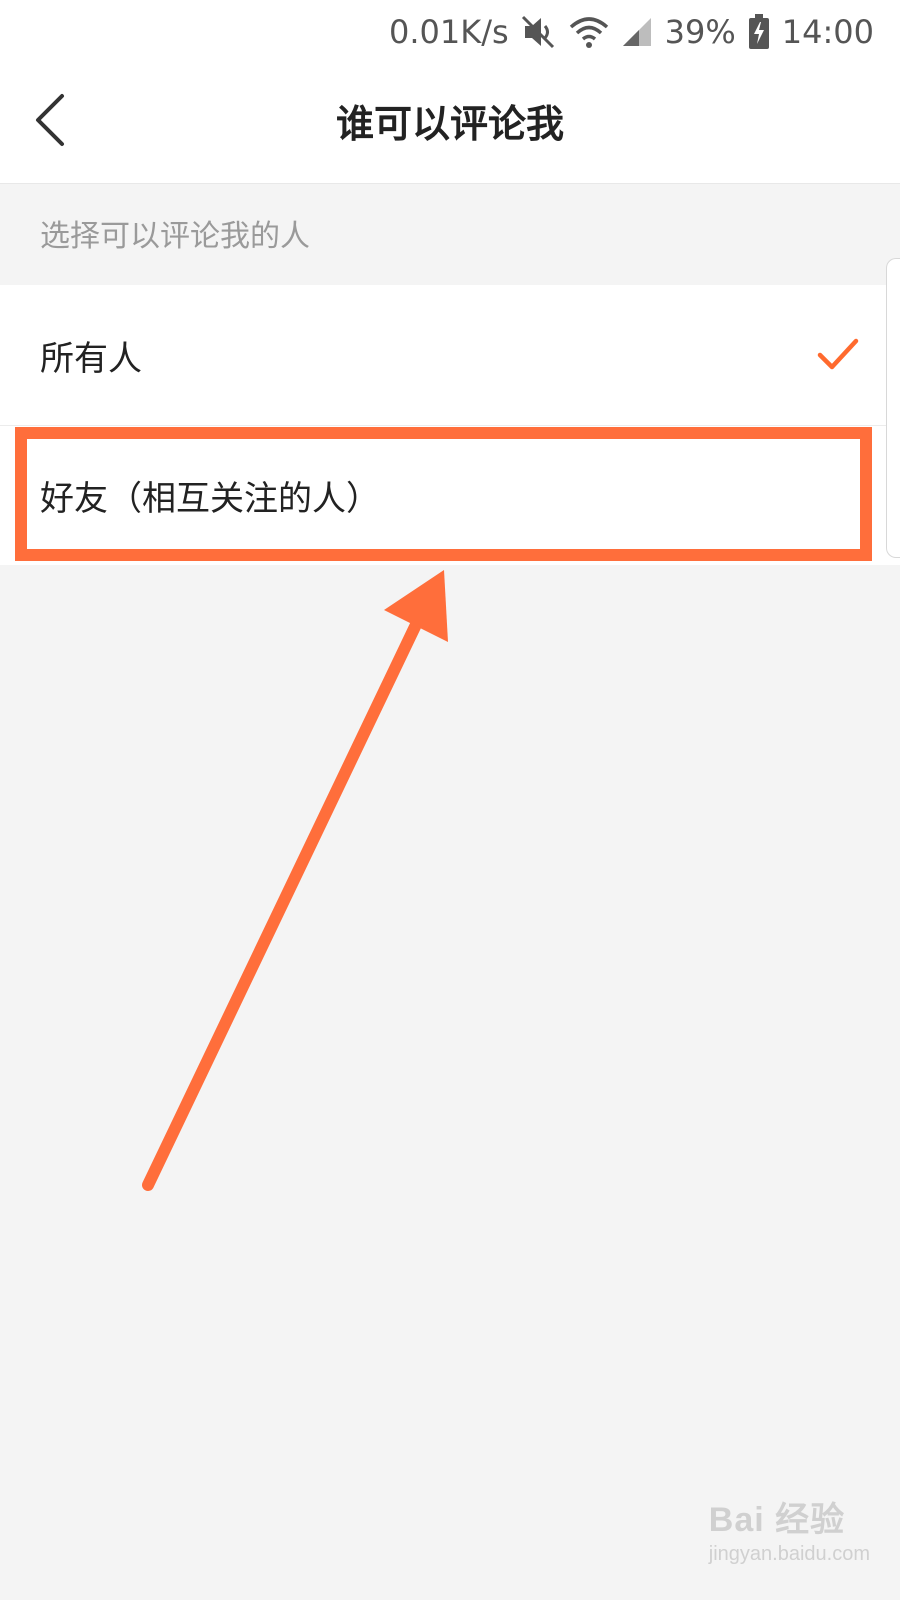 This screenshot has height=1600, width=900. I want to click on status-indicators: 0.01K/s 39% 14:00, so click(631, 32).